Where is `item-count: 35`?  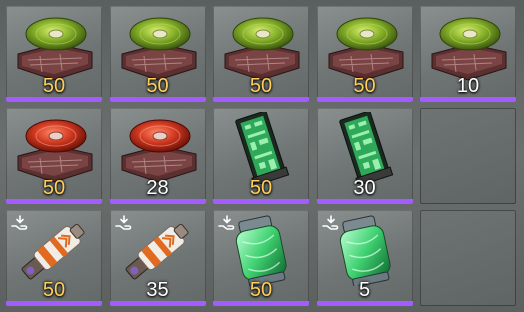
item-count: 35 is located at coordinates (157, 290).